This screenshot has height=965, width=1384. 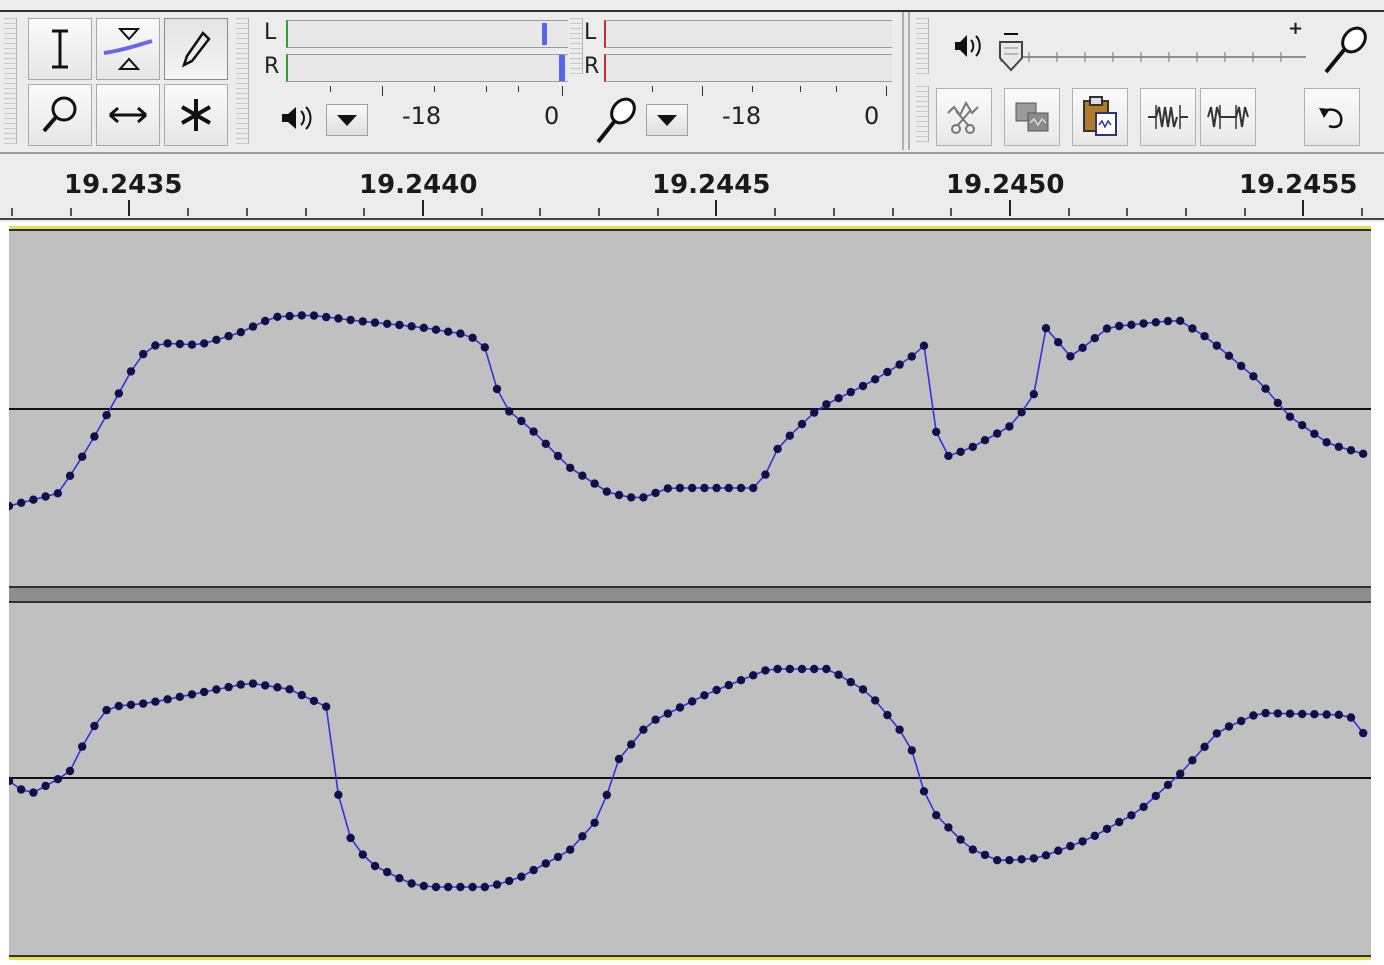 I want to click on output-volume-slider, so click(x=1153, y=57).